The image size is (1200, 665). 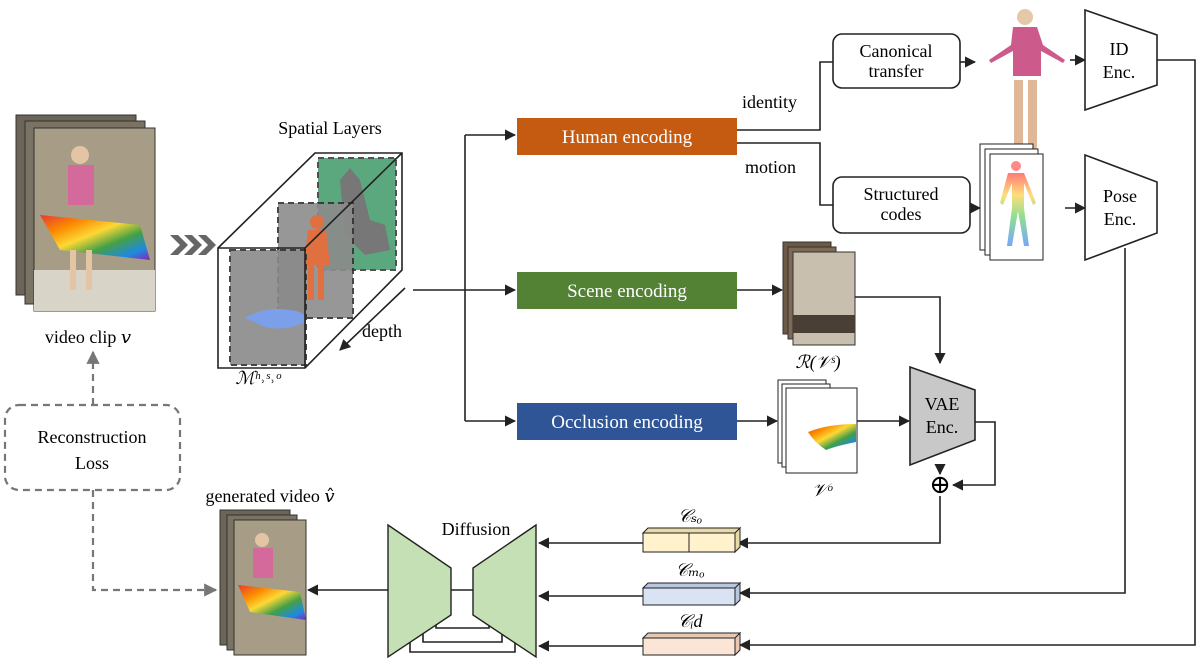 I want to click on svg-text: Human encoding, so click(x=627, y=137).